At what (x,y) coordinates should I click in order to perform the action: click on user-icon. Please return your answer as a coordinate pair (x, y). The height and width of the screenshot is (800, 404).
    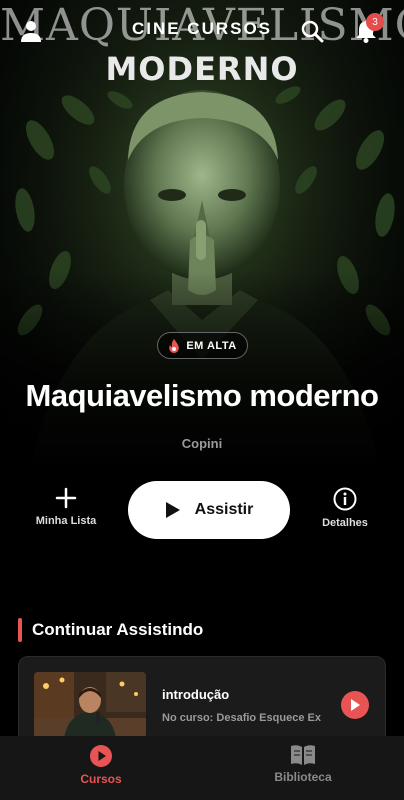
    Looking at the image, I should click on (31, 31).